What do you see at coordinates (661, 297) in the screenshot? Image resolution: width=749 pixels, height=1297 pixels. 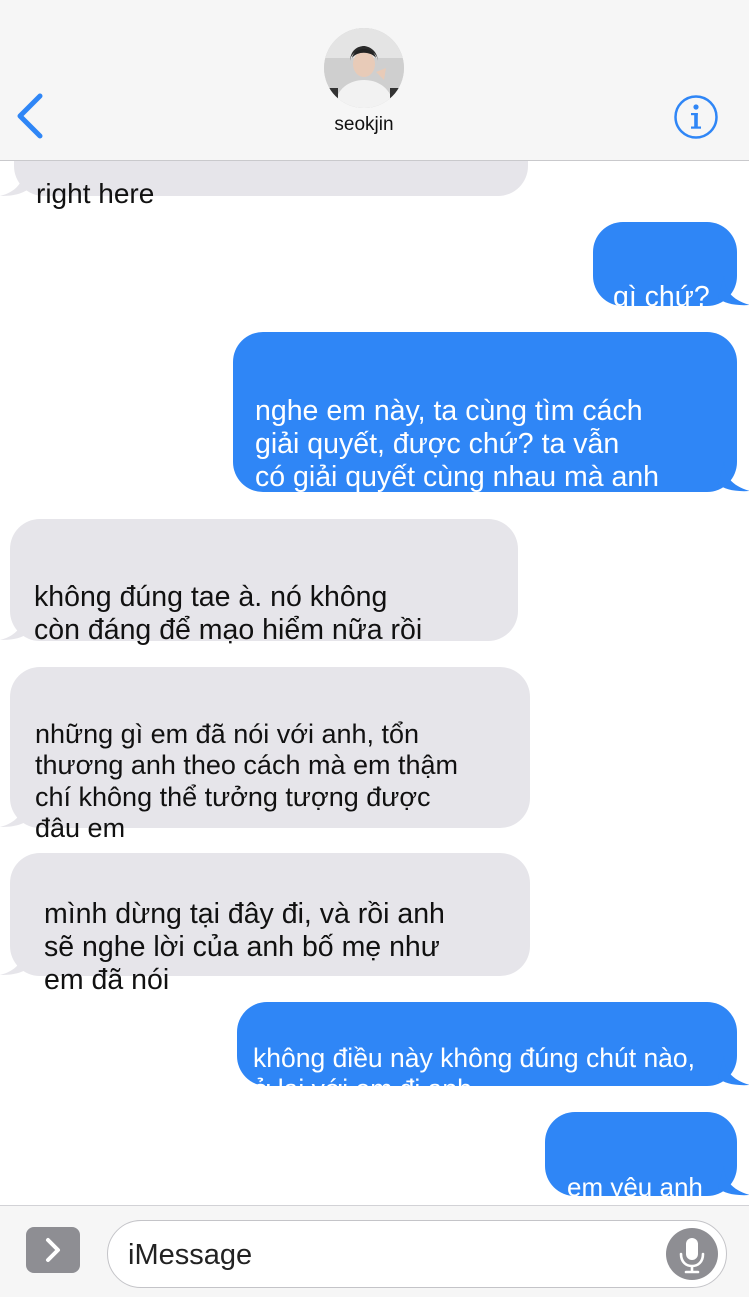 I see `message-text: gì chứ?` at bounding box center [661, 297].